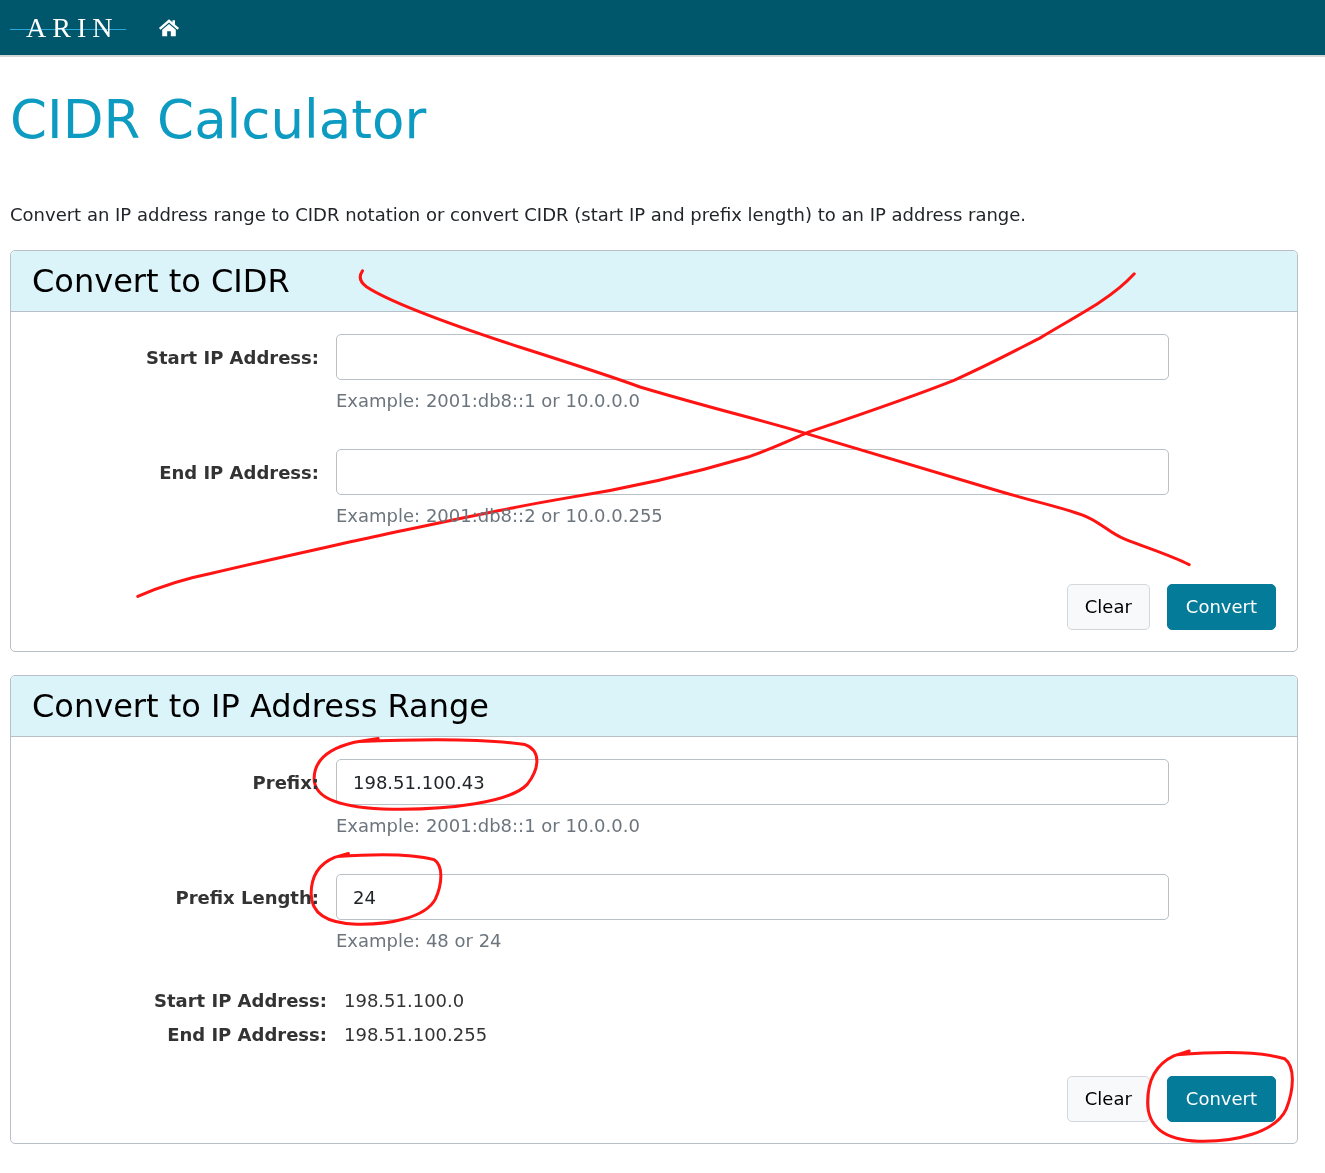  I want to click on home-icon, so click(169, 27).